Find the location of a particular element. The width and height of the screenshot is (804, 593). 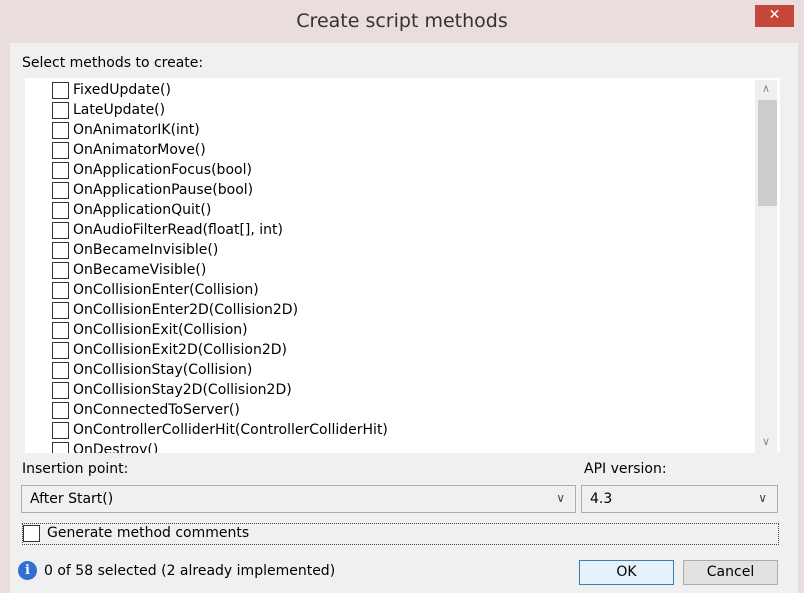

method-label: OnCollisionEnter(Collision) is located at coordinates (166, 290).